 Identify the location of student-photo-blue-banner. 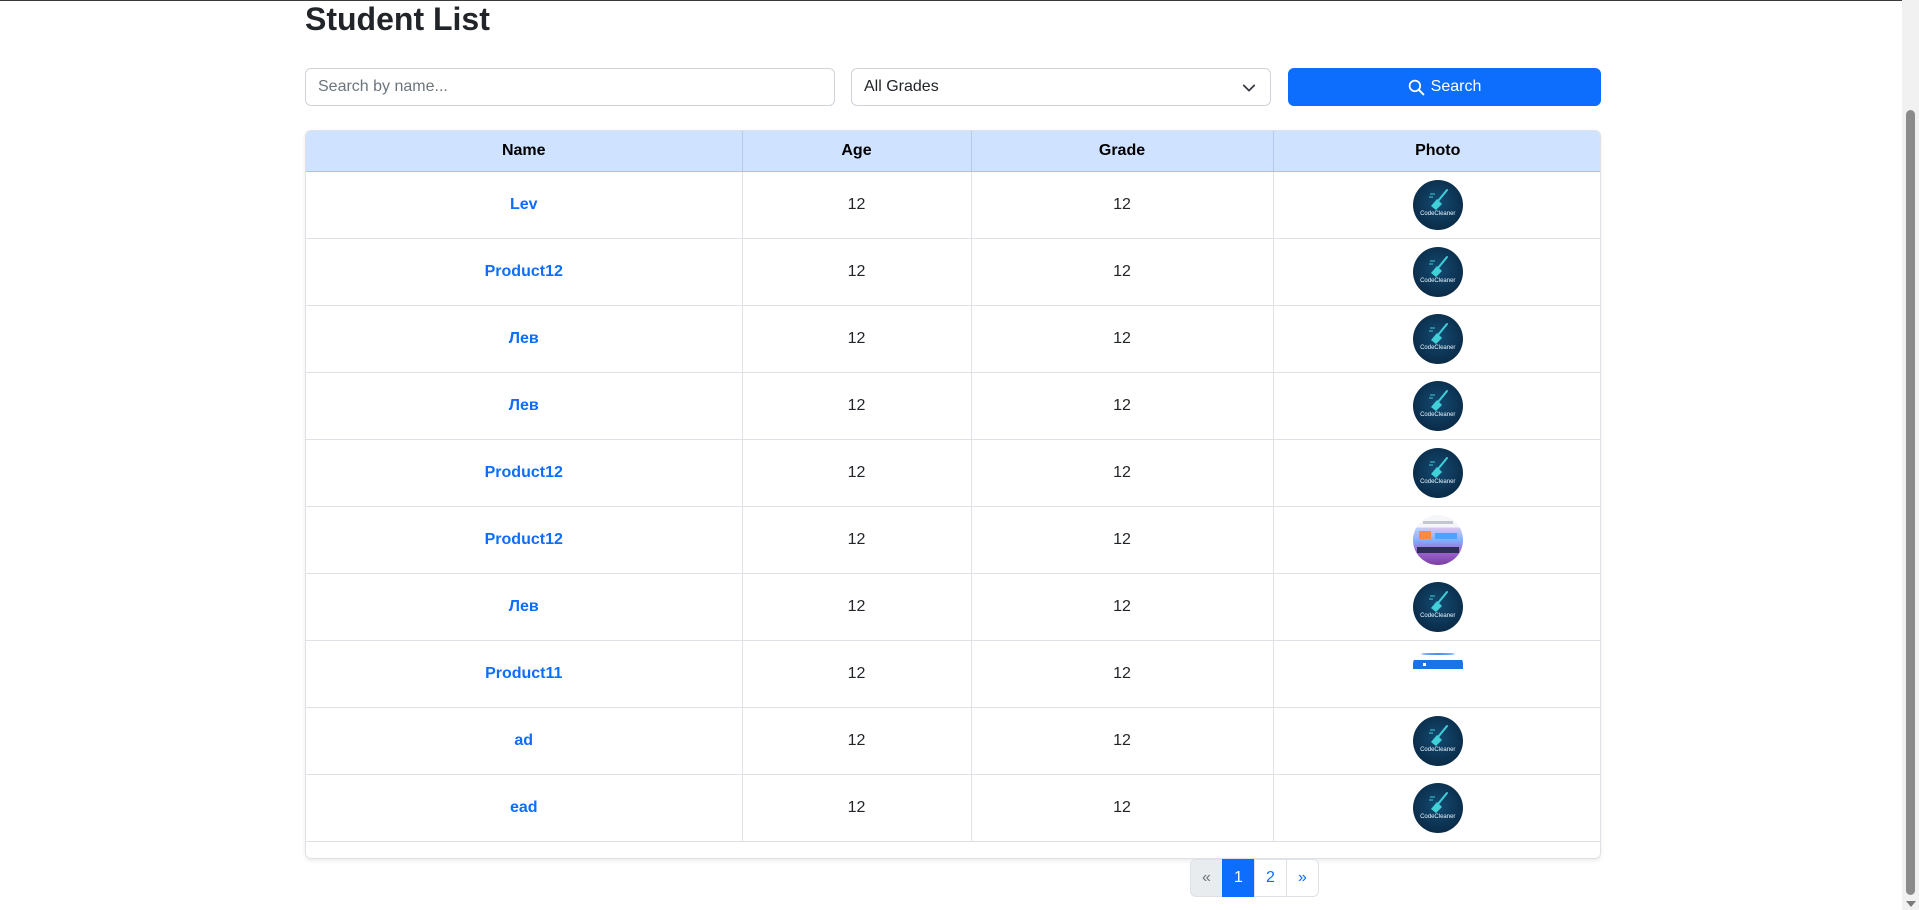
(1437, 674).